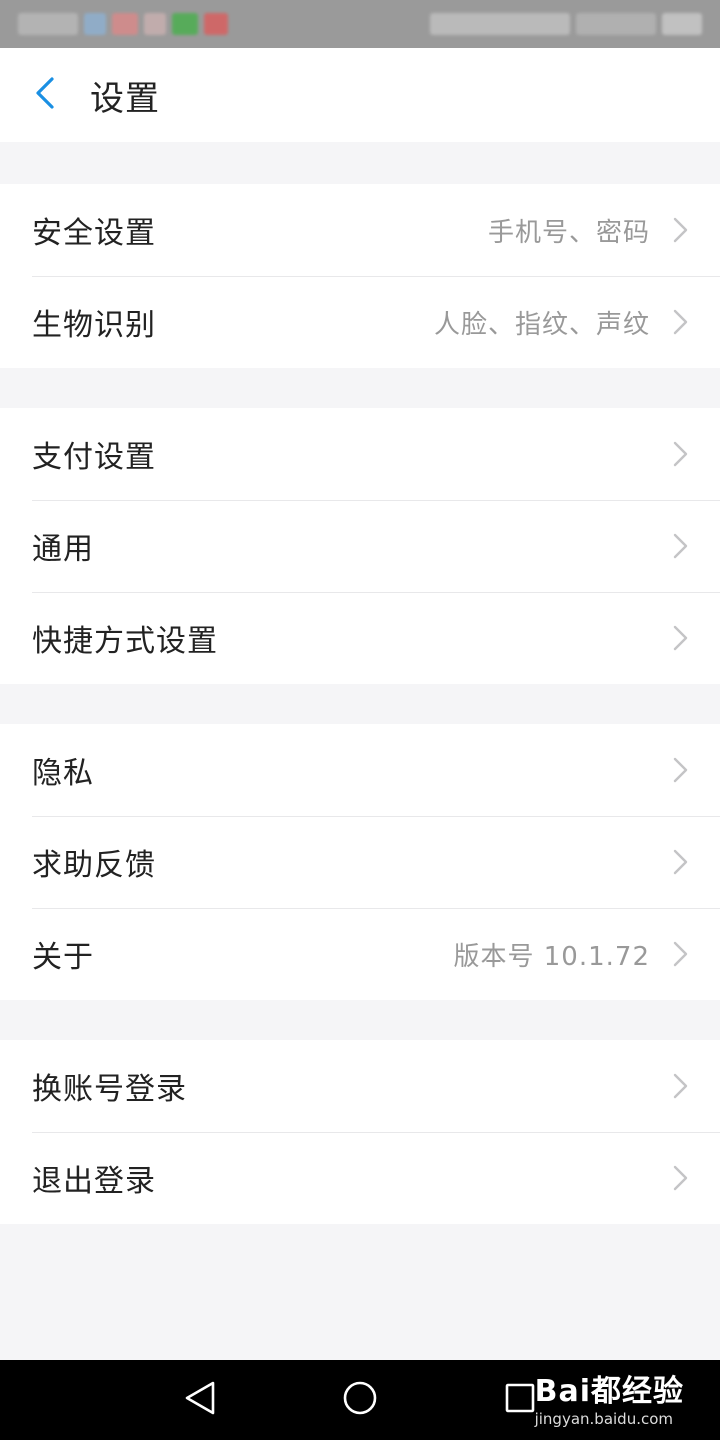  What do you see at coordinates (125, 98) in the screenshot?
I see `page-title: 设置` at bounding box center [125, 98].